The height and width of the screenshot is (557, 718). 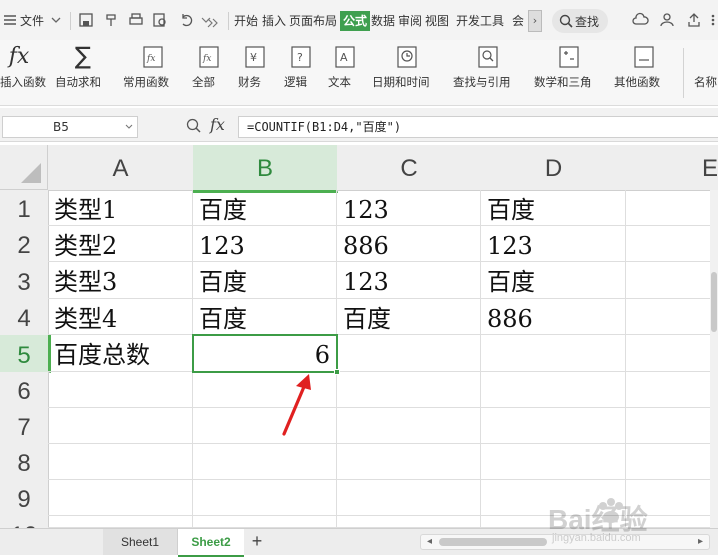 What do you see at coordinates (355, 21) in the screenshot?
I see `tab-formulas: 公式` at bounding box center [355, 21].